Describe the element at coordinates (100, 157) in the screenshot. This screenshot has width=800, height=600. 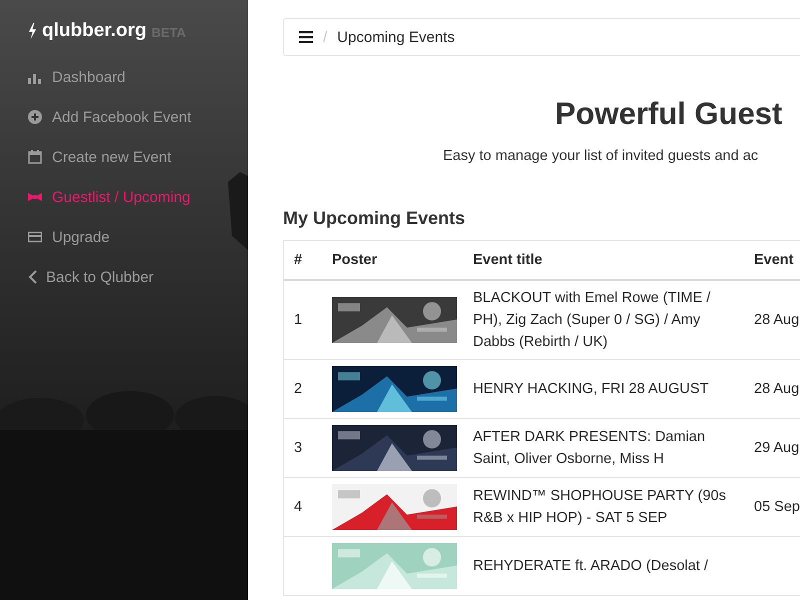
I see `sidebar-item: Create new Event` at that location.